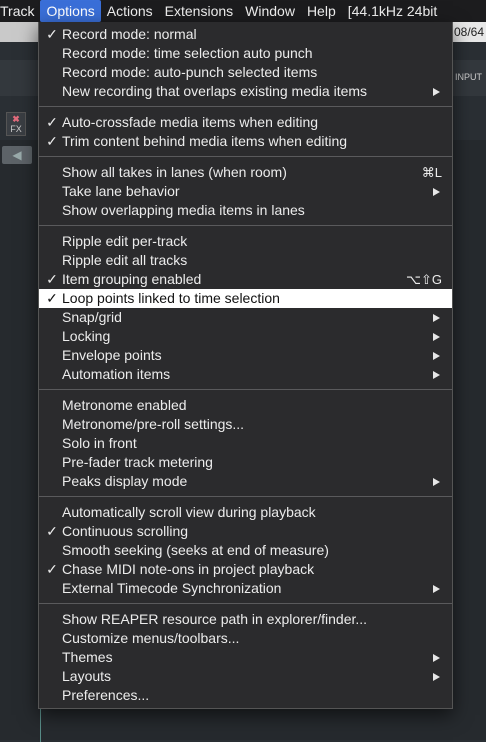  What do you see at coordinates (321, 11) in the screenshot?
I see `menu-help: Help` at bounding box center [321, 11].